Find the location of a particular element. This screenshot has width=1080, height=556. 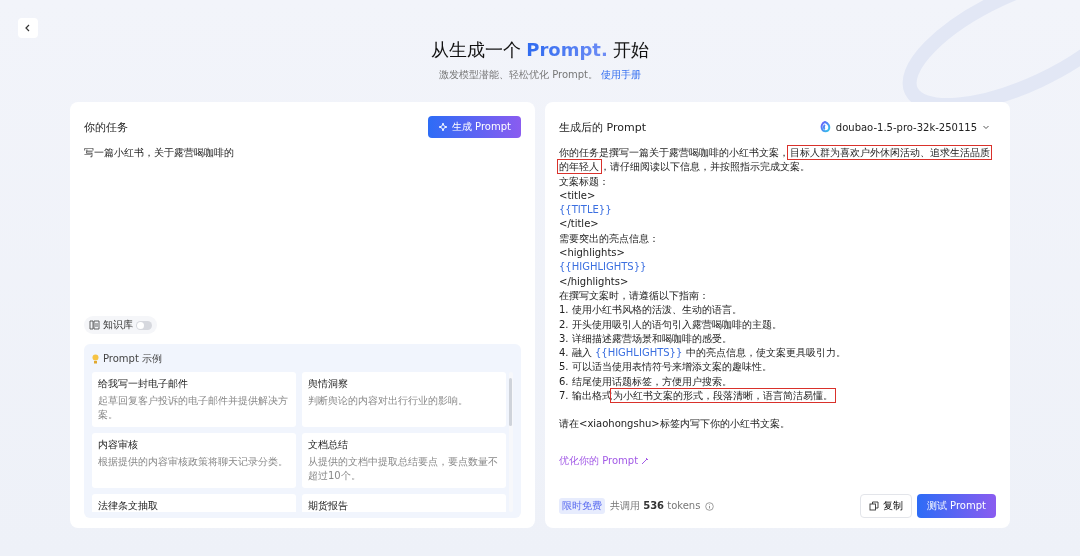

task-input: 写一篇小红书，关于露营喝咖啡的 is located at coordinates (302, 153).